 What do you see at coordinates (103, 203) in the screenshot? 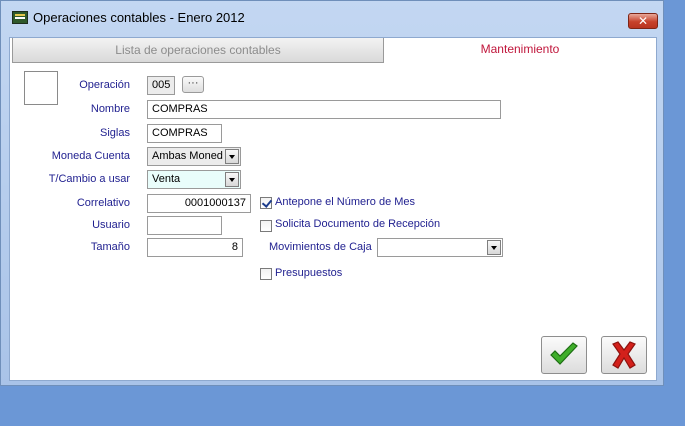
I see `correlativo-label: Correlativo` at bounding box center [103, 203].